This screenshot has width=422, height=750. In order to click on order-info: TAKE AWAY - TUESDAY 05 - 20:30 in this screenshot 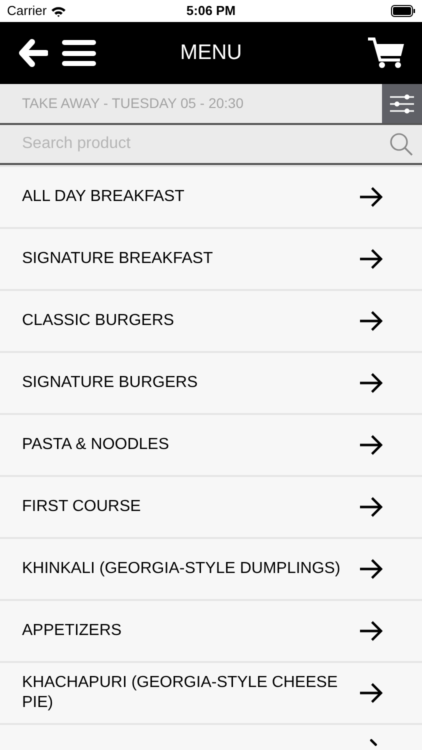, I will do `click(132, 103)`.